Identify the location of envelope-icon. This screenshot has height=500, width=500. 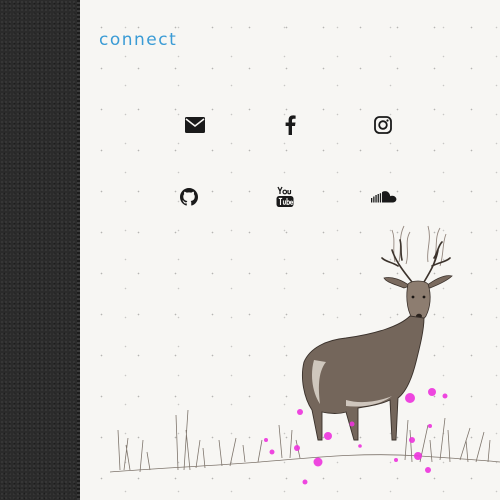
(195, 125).